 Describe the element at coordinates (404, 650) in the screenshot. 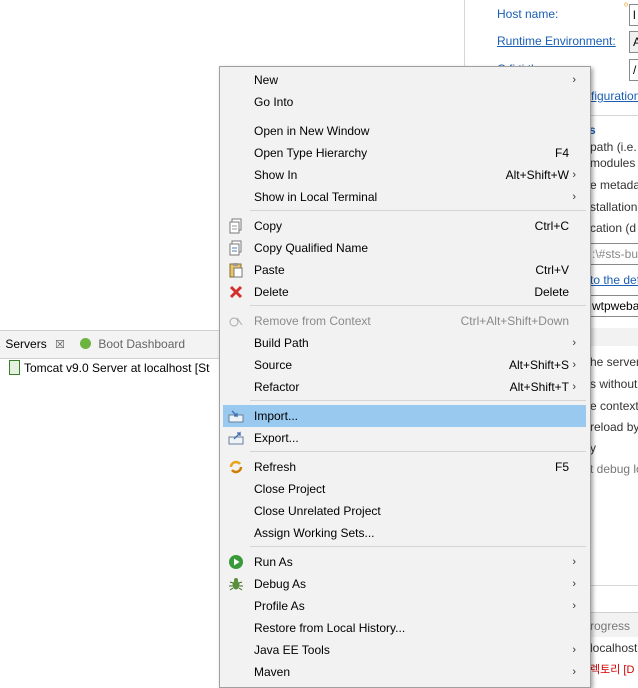

I see `menu-item-java-ee-tools: Java EE Tools ›` at that location.